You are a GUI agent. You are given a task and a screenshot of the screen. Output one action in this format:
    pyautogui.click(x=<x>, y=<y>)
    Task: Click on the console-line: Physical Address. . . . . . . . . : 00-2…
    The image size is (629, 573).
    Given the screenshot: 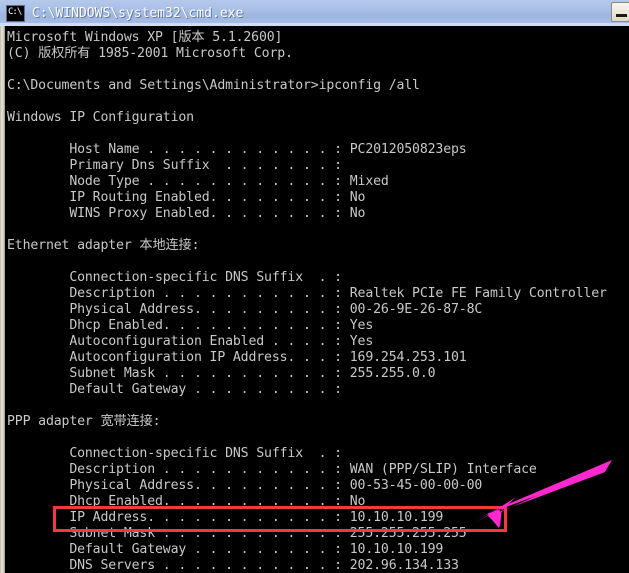 What is the action you would take?
    pyautogui.click(x=245, y=309)
    